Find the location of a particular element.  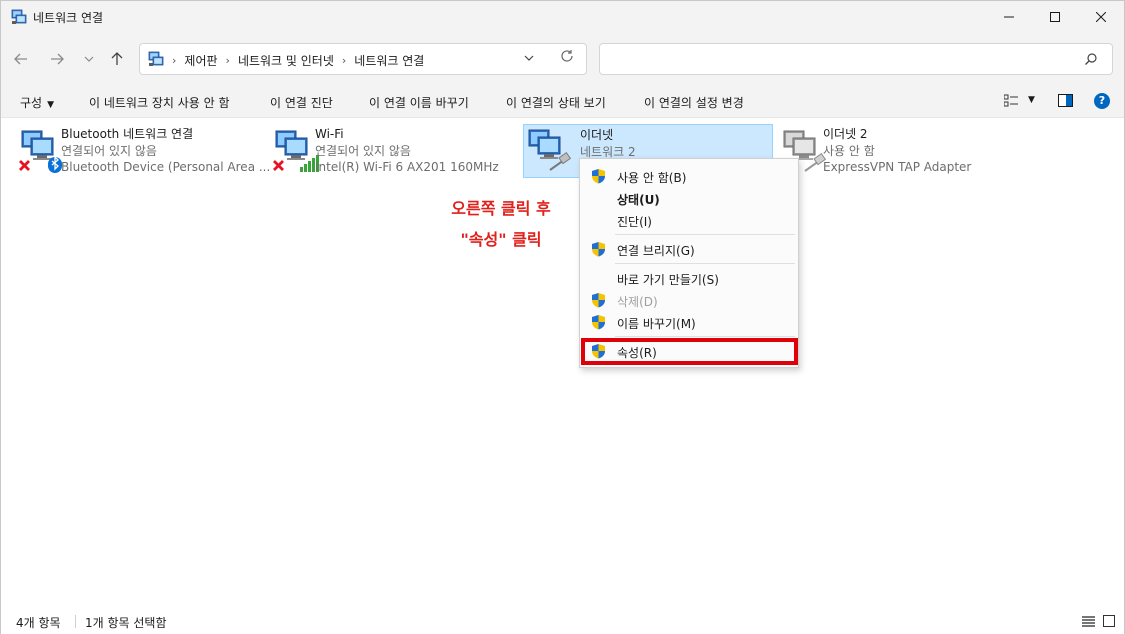

large-icons-view-icon is located at coordinates (1109, 621).